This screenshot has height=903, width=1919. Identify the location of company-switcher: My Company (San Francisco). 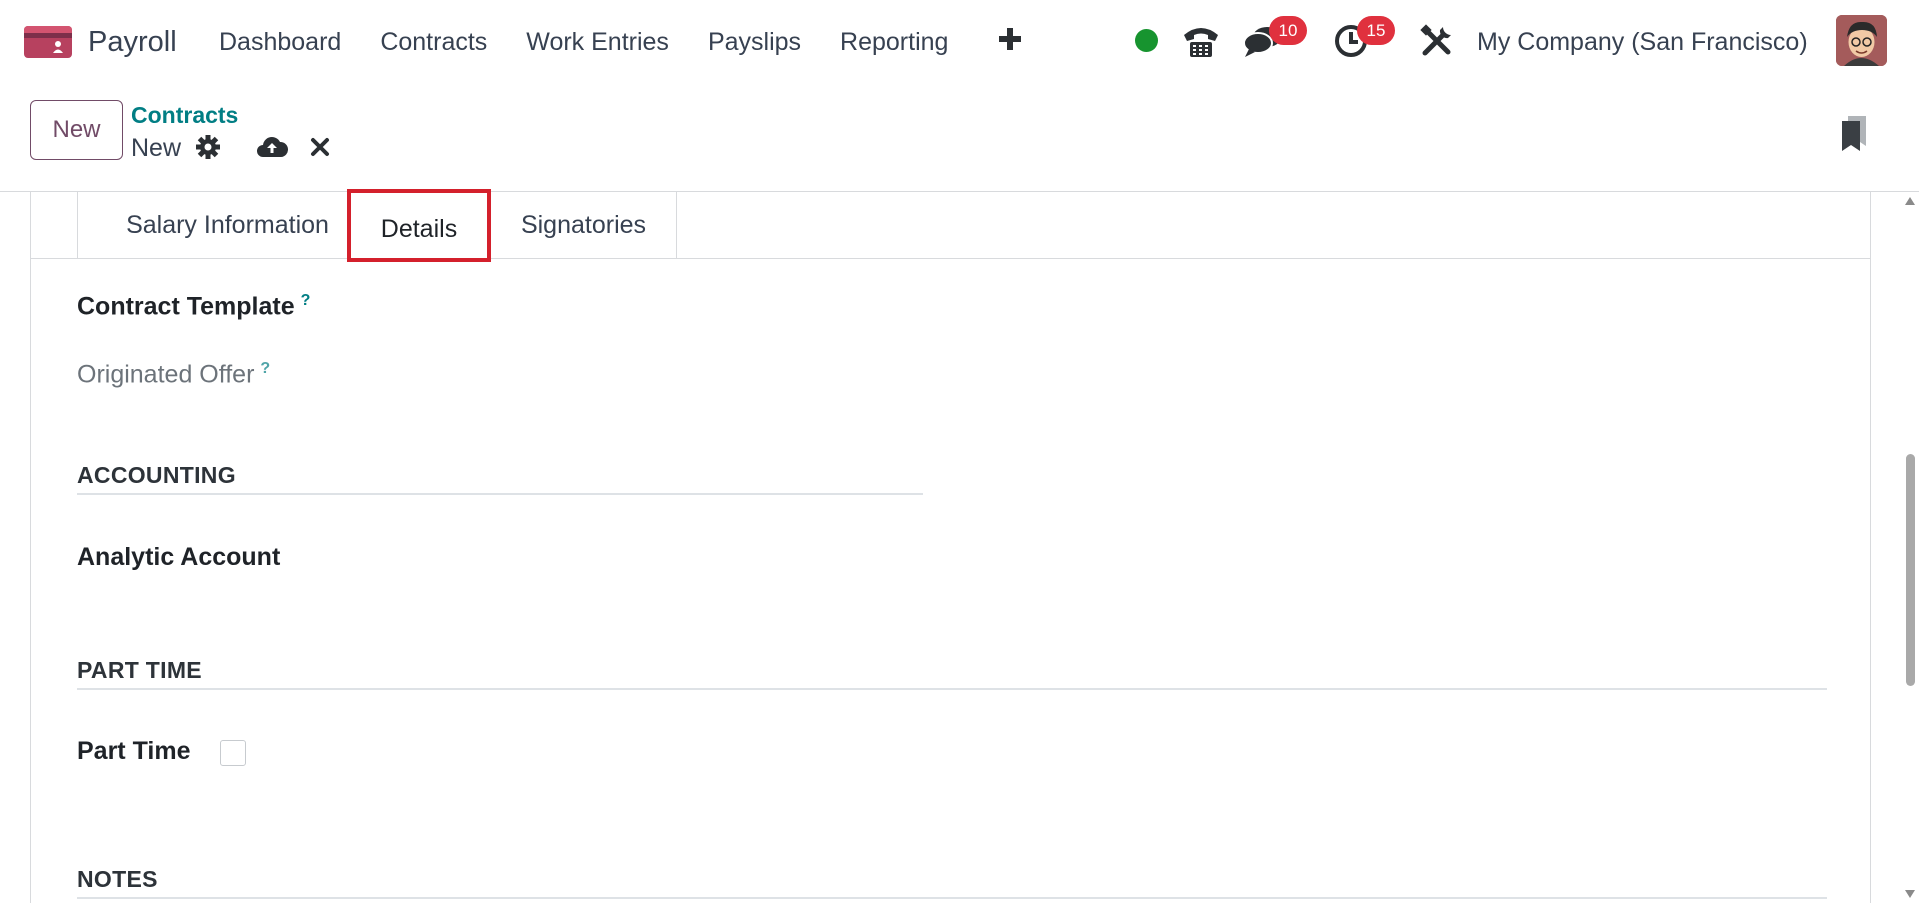
(1642, 42).